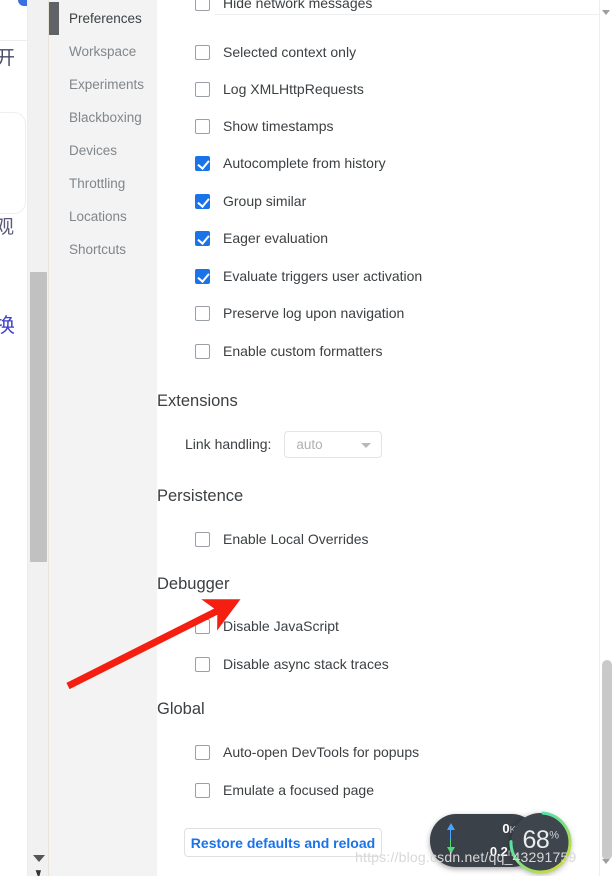 This screenshot has height=876, width=613. I want to click on sidebar-item-locations: Locations, so click(103, 216).